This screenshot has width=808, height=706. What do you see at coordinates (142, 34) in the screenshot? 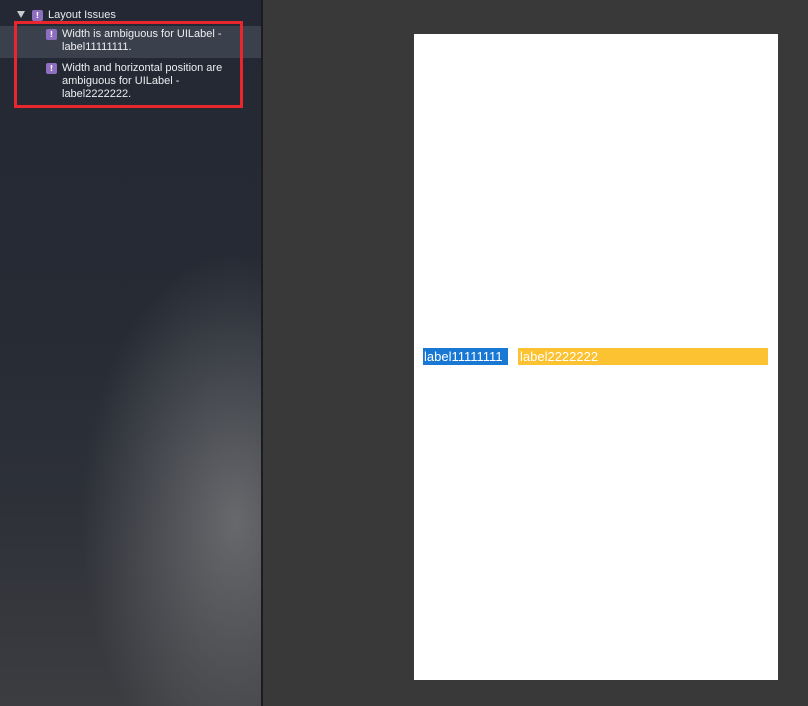
I see `issue-text-line: Width is ambiguous for UILabel -` at bounding box center [142, 34].